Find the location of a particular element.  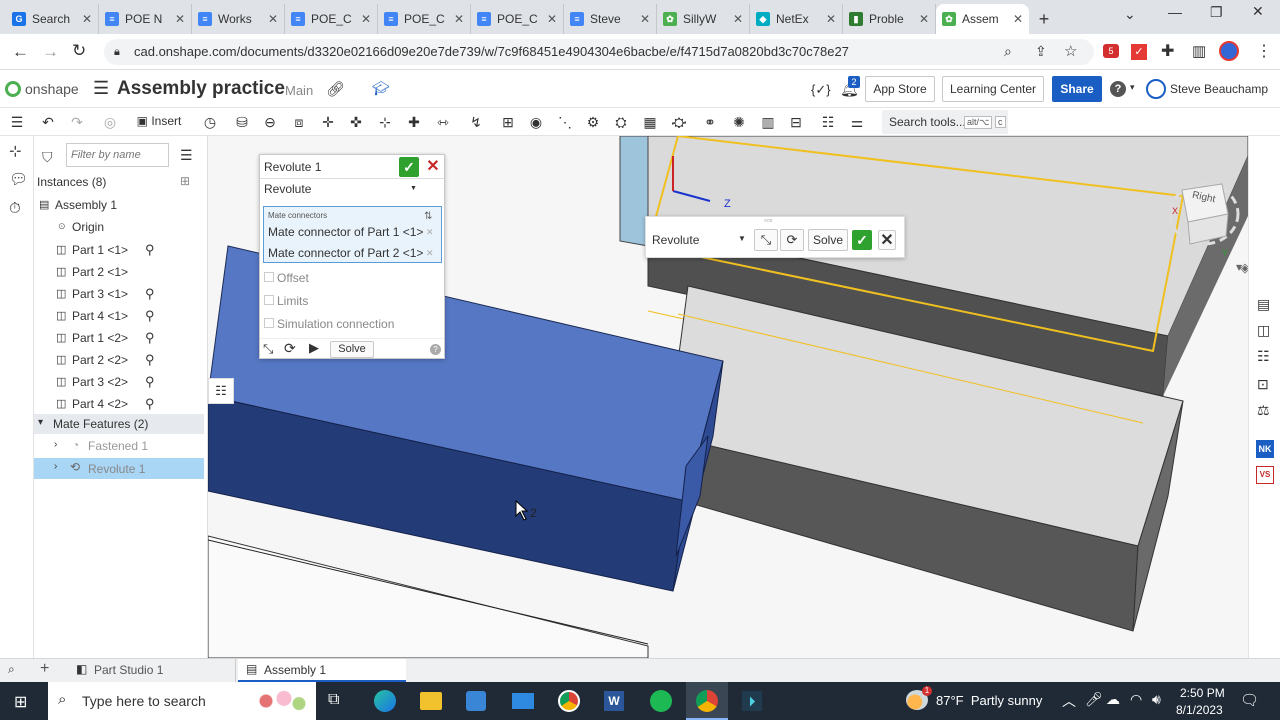

document-title: Assembly practice is located at coordinates (201, 89).